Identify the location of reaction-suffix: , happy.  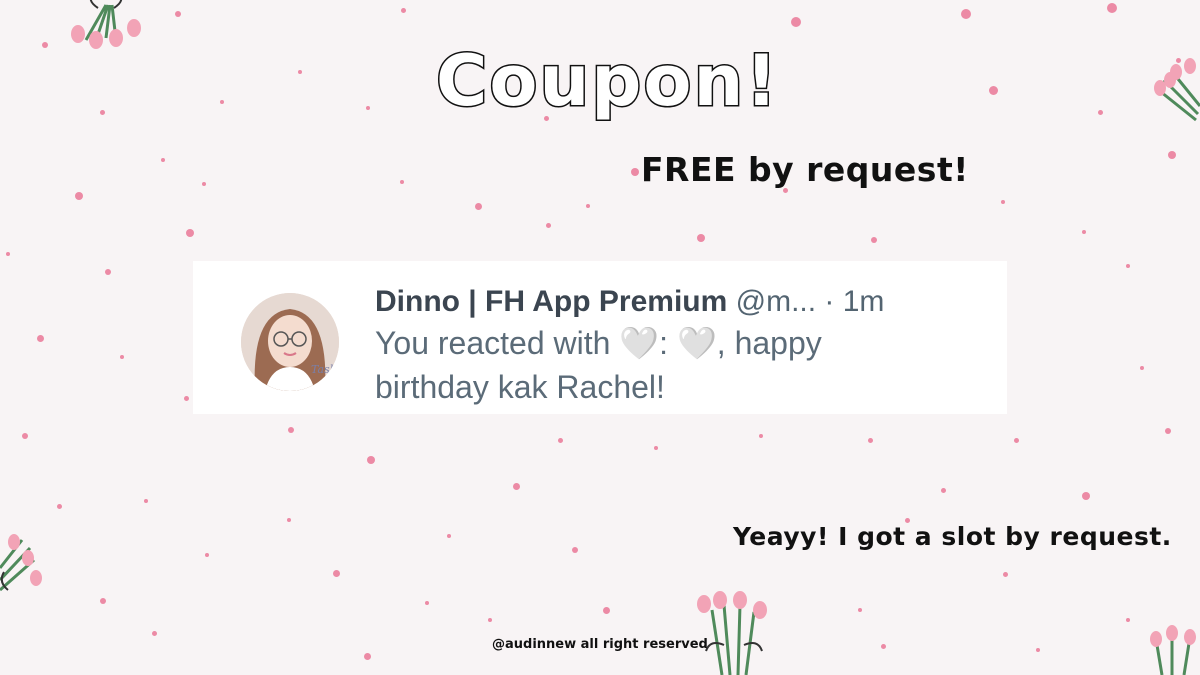
(769, 343).